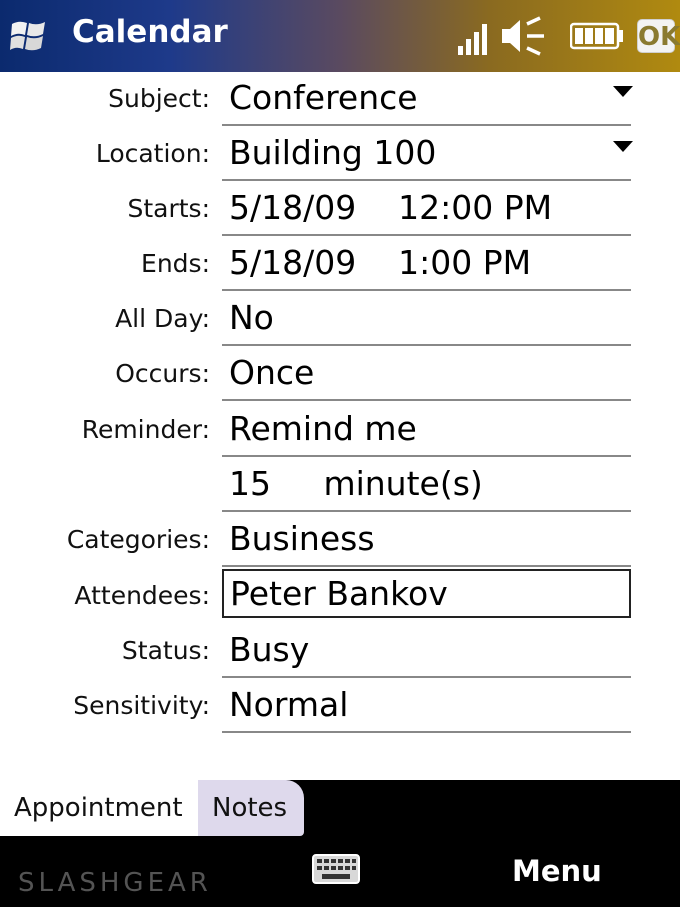 This screenshot has width=680, height=907. What do you see at coordinates (391, 207) in the screenshot?
I see `starts-value: 5/18/09 12:00 PM` at bounding box center [391, 207].